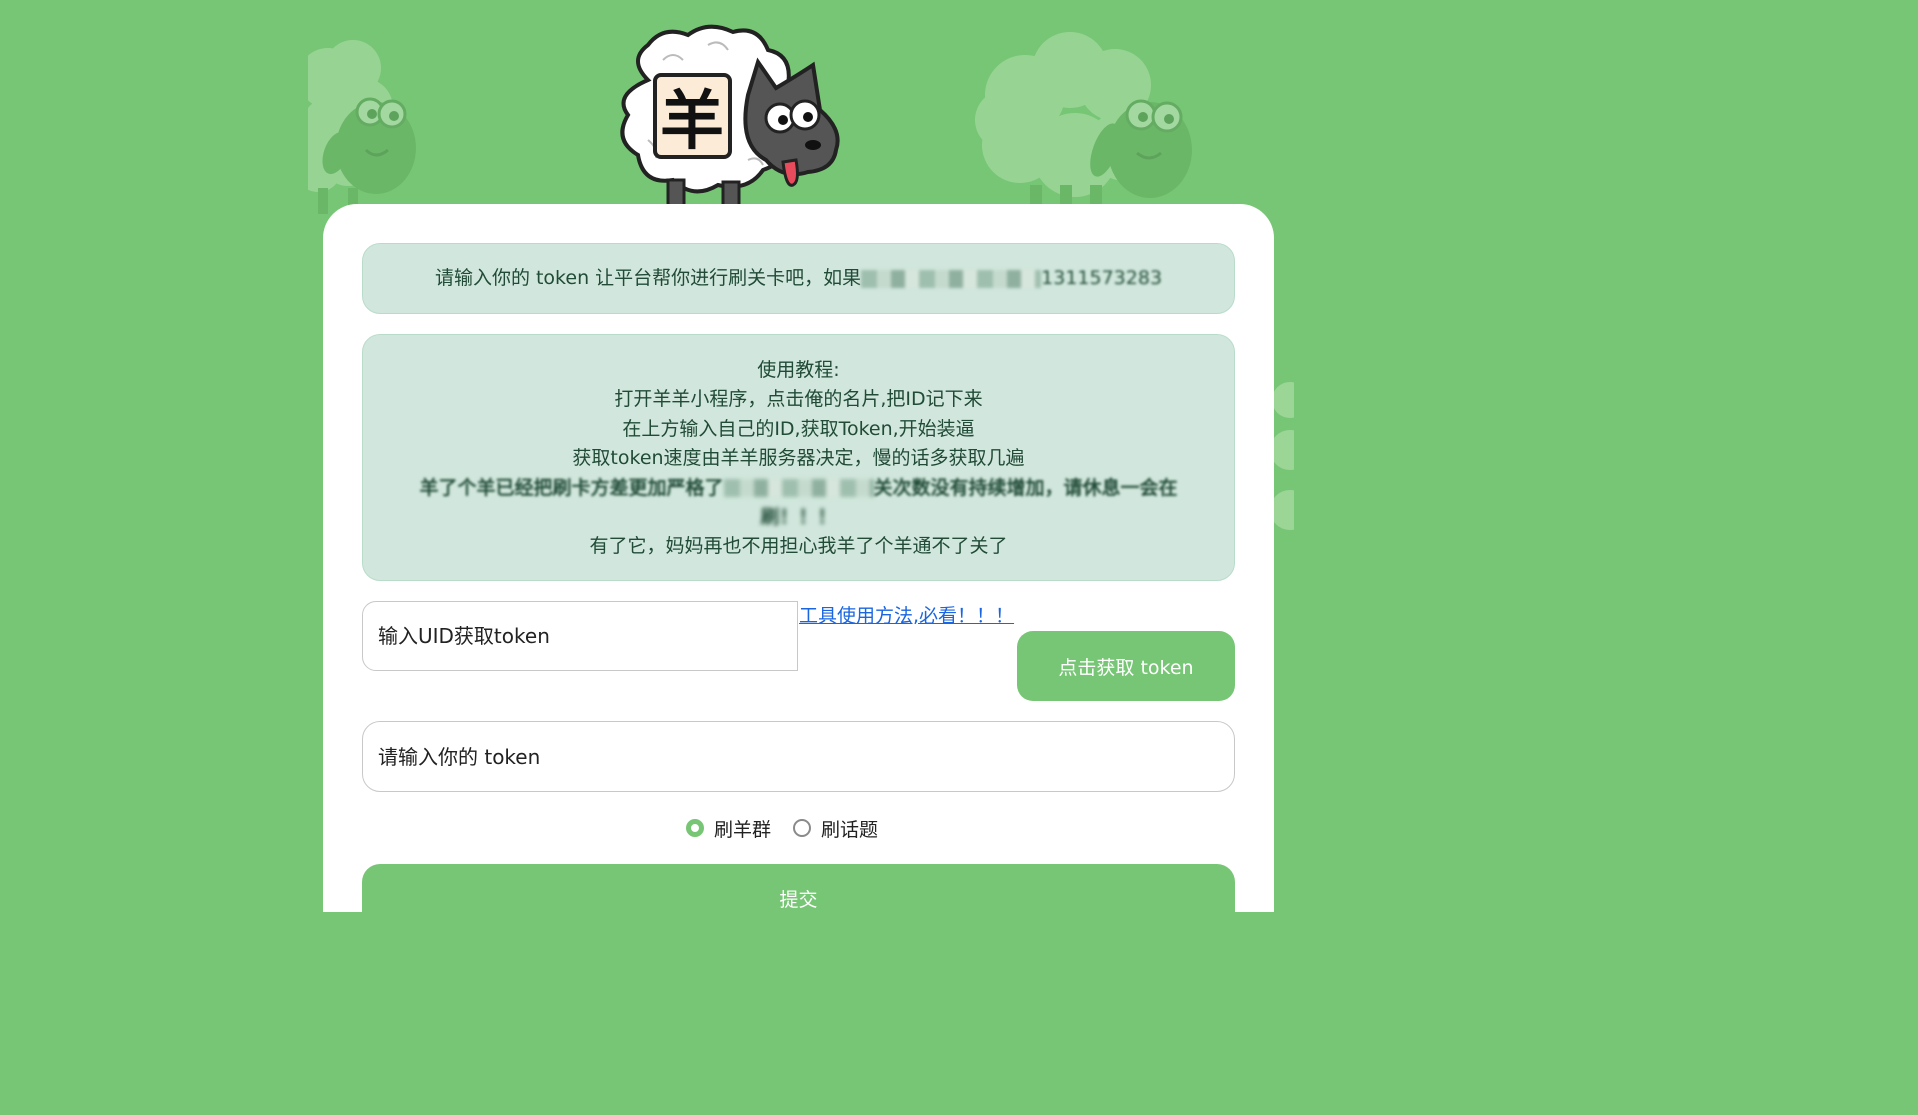 This screenshot has height=1115, width=1918. Describe the element at coordinates (802, 828) in the screenshot. I see `radio-button` at that location.